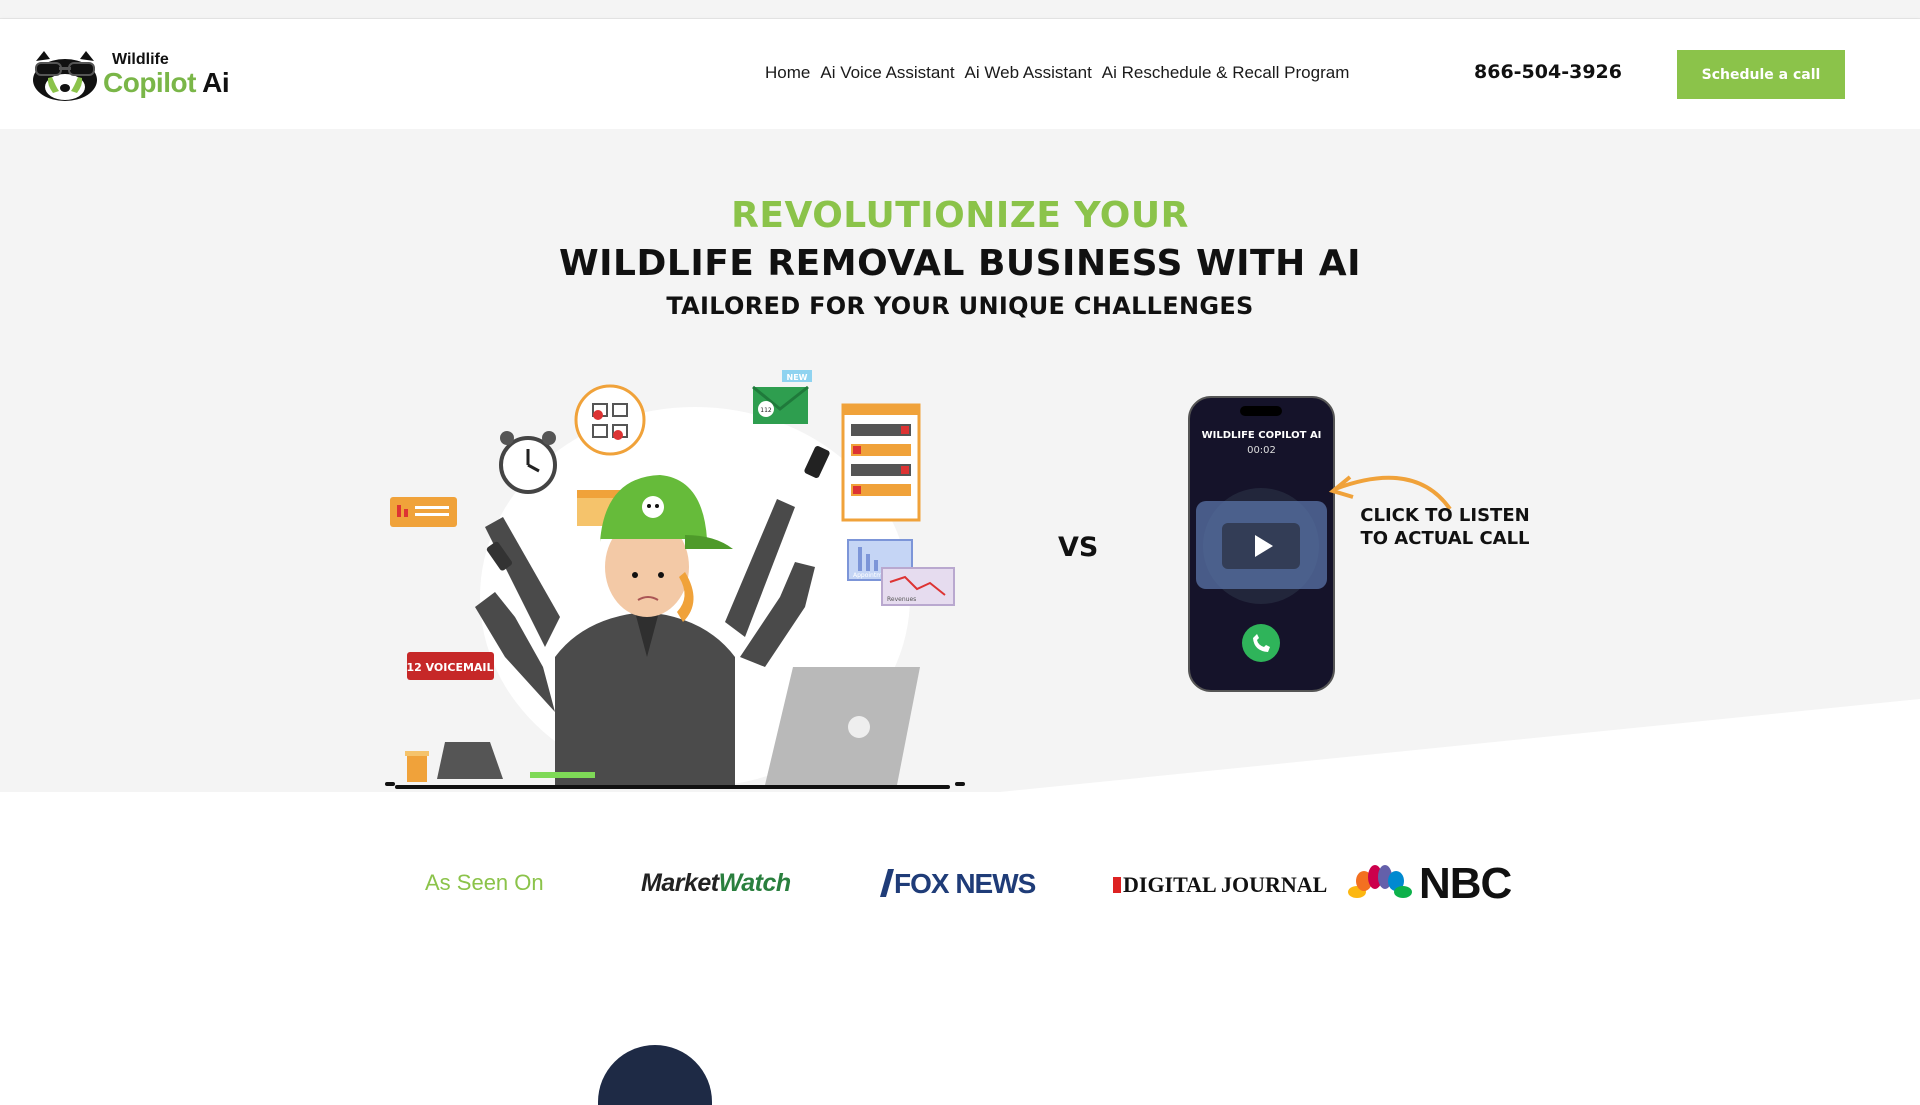 The image size is (1920, 1105). I want to click on nbc-text: NBC, so click(1465, 883).